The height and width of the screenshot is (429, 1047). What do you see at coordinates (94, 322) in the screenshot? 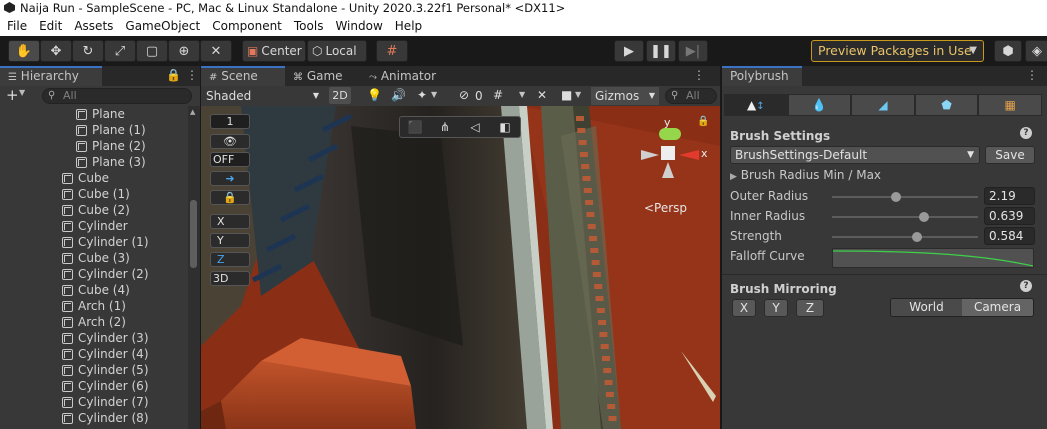
I see `hierarchy-item: Arch (2)` at bounding box center [94, 322].